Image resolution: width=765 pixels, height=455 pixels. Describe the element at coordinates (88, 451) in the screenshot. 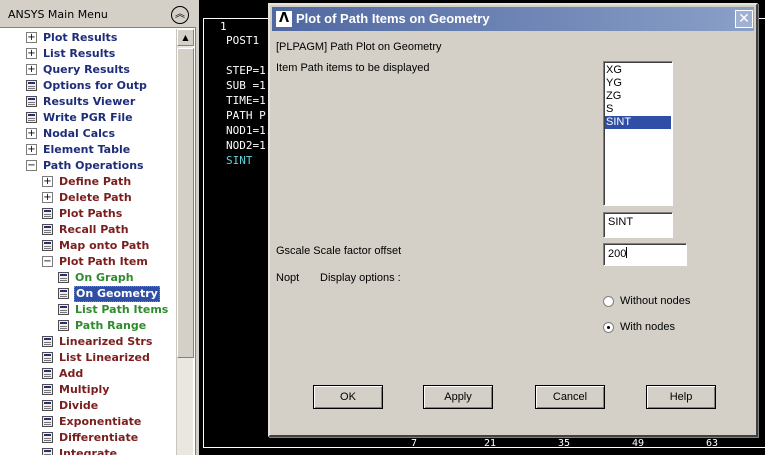

I see `menu-item-label: Integrate` at that location.